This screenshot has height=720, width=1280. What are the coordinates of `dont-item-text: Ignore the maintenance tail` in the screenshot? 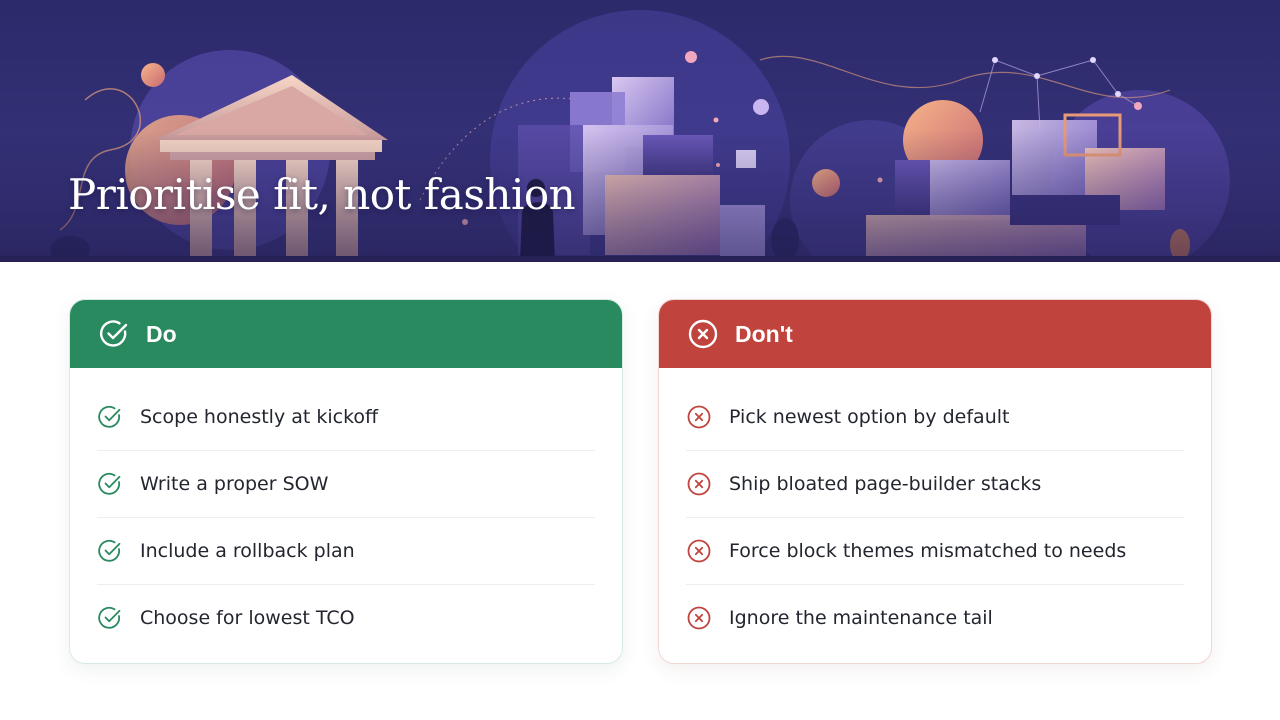 It's located at (861, 618).